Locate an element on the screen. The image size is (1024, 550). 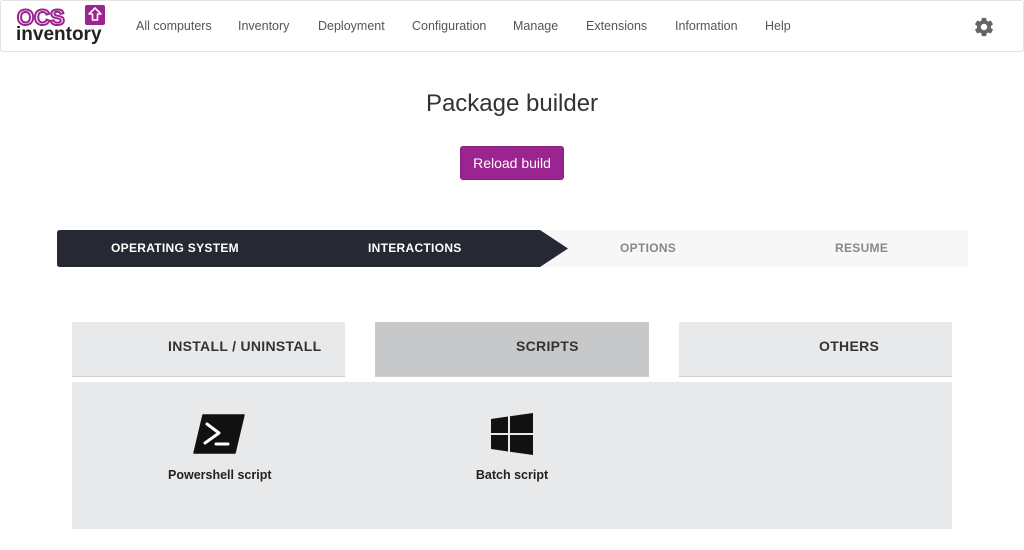
logo-upload-icon is located at coordinates (95, 15).